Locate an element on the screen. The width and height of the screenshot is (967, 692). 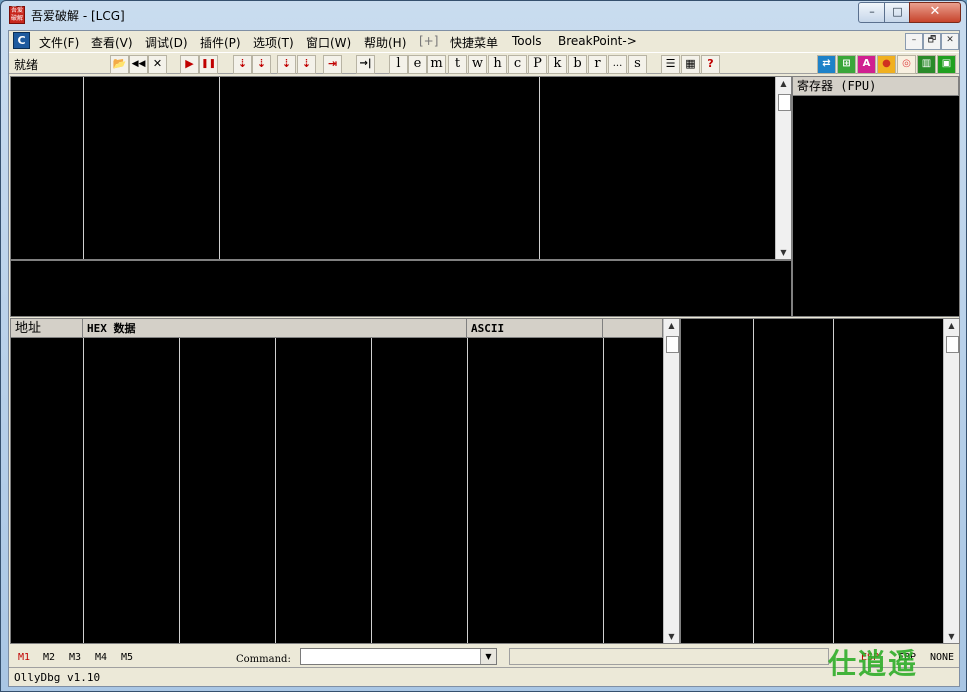
step-into-icon: ⇣ is located at coordinates (242, 64).